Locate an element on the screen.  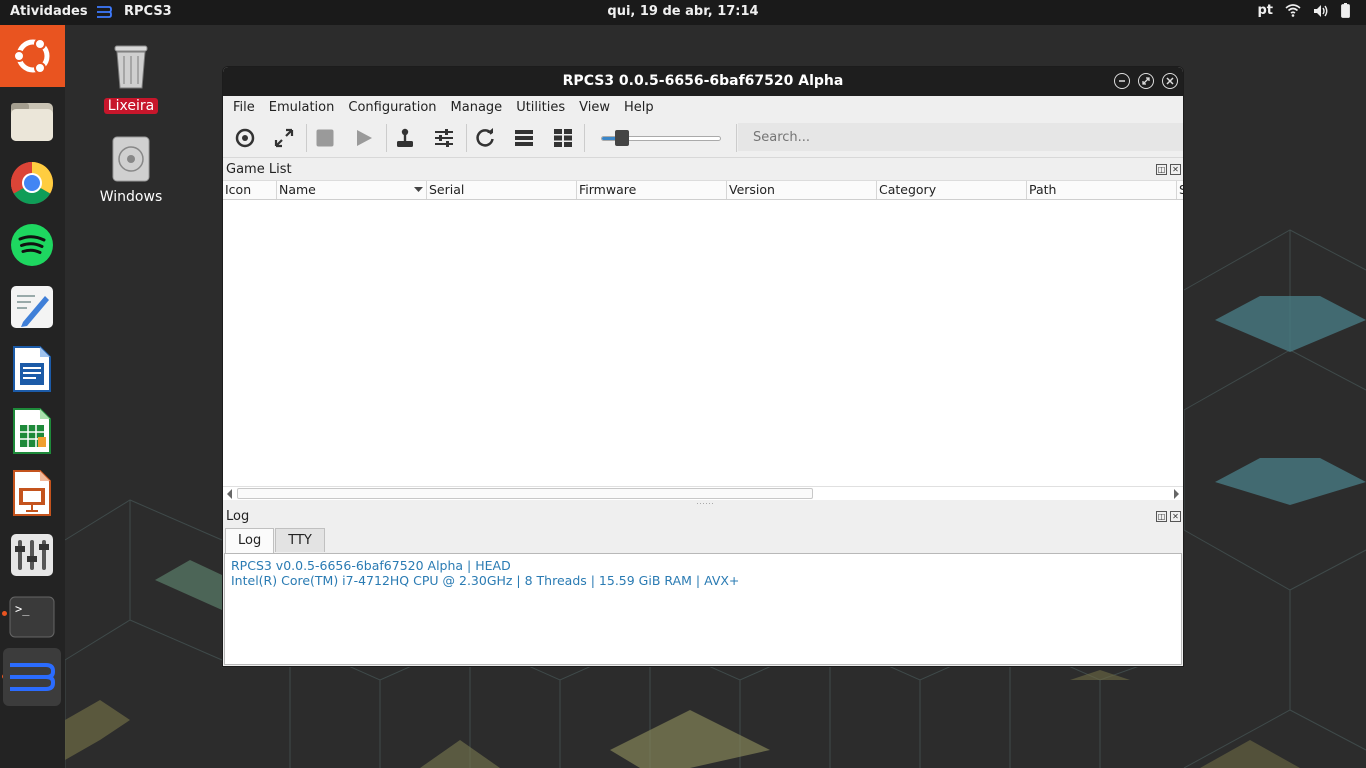
menu-help: Help is located at coordinates (639, 107).